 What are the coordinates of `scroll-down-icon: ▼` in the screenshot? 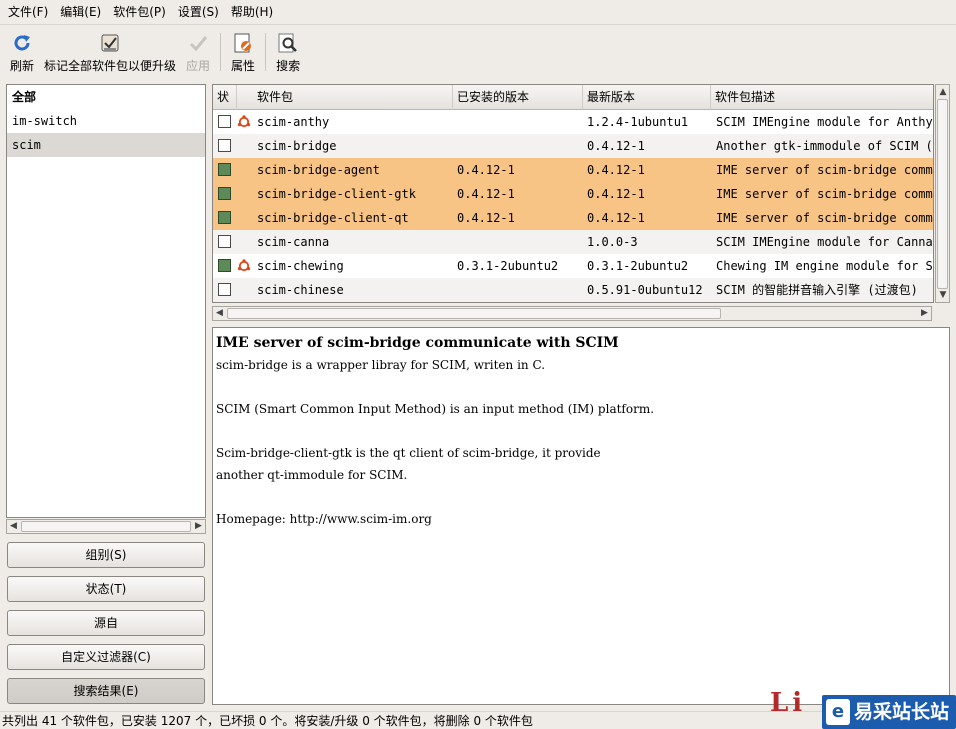 It's located at (943, 295).